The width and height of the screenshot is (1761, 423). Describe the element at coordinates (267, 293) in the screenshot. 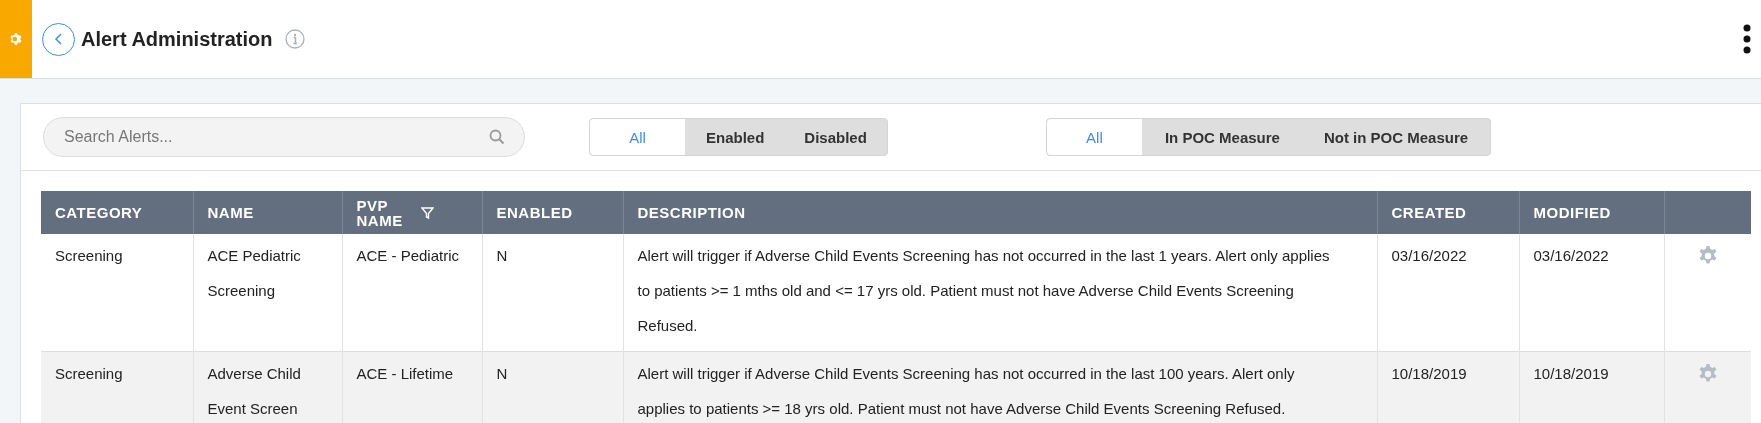

I see `table-cell: ACE Pediatric Screening` at that location.